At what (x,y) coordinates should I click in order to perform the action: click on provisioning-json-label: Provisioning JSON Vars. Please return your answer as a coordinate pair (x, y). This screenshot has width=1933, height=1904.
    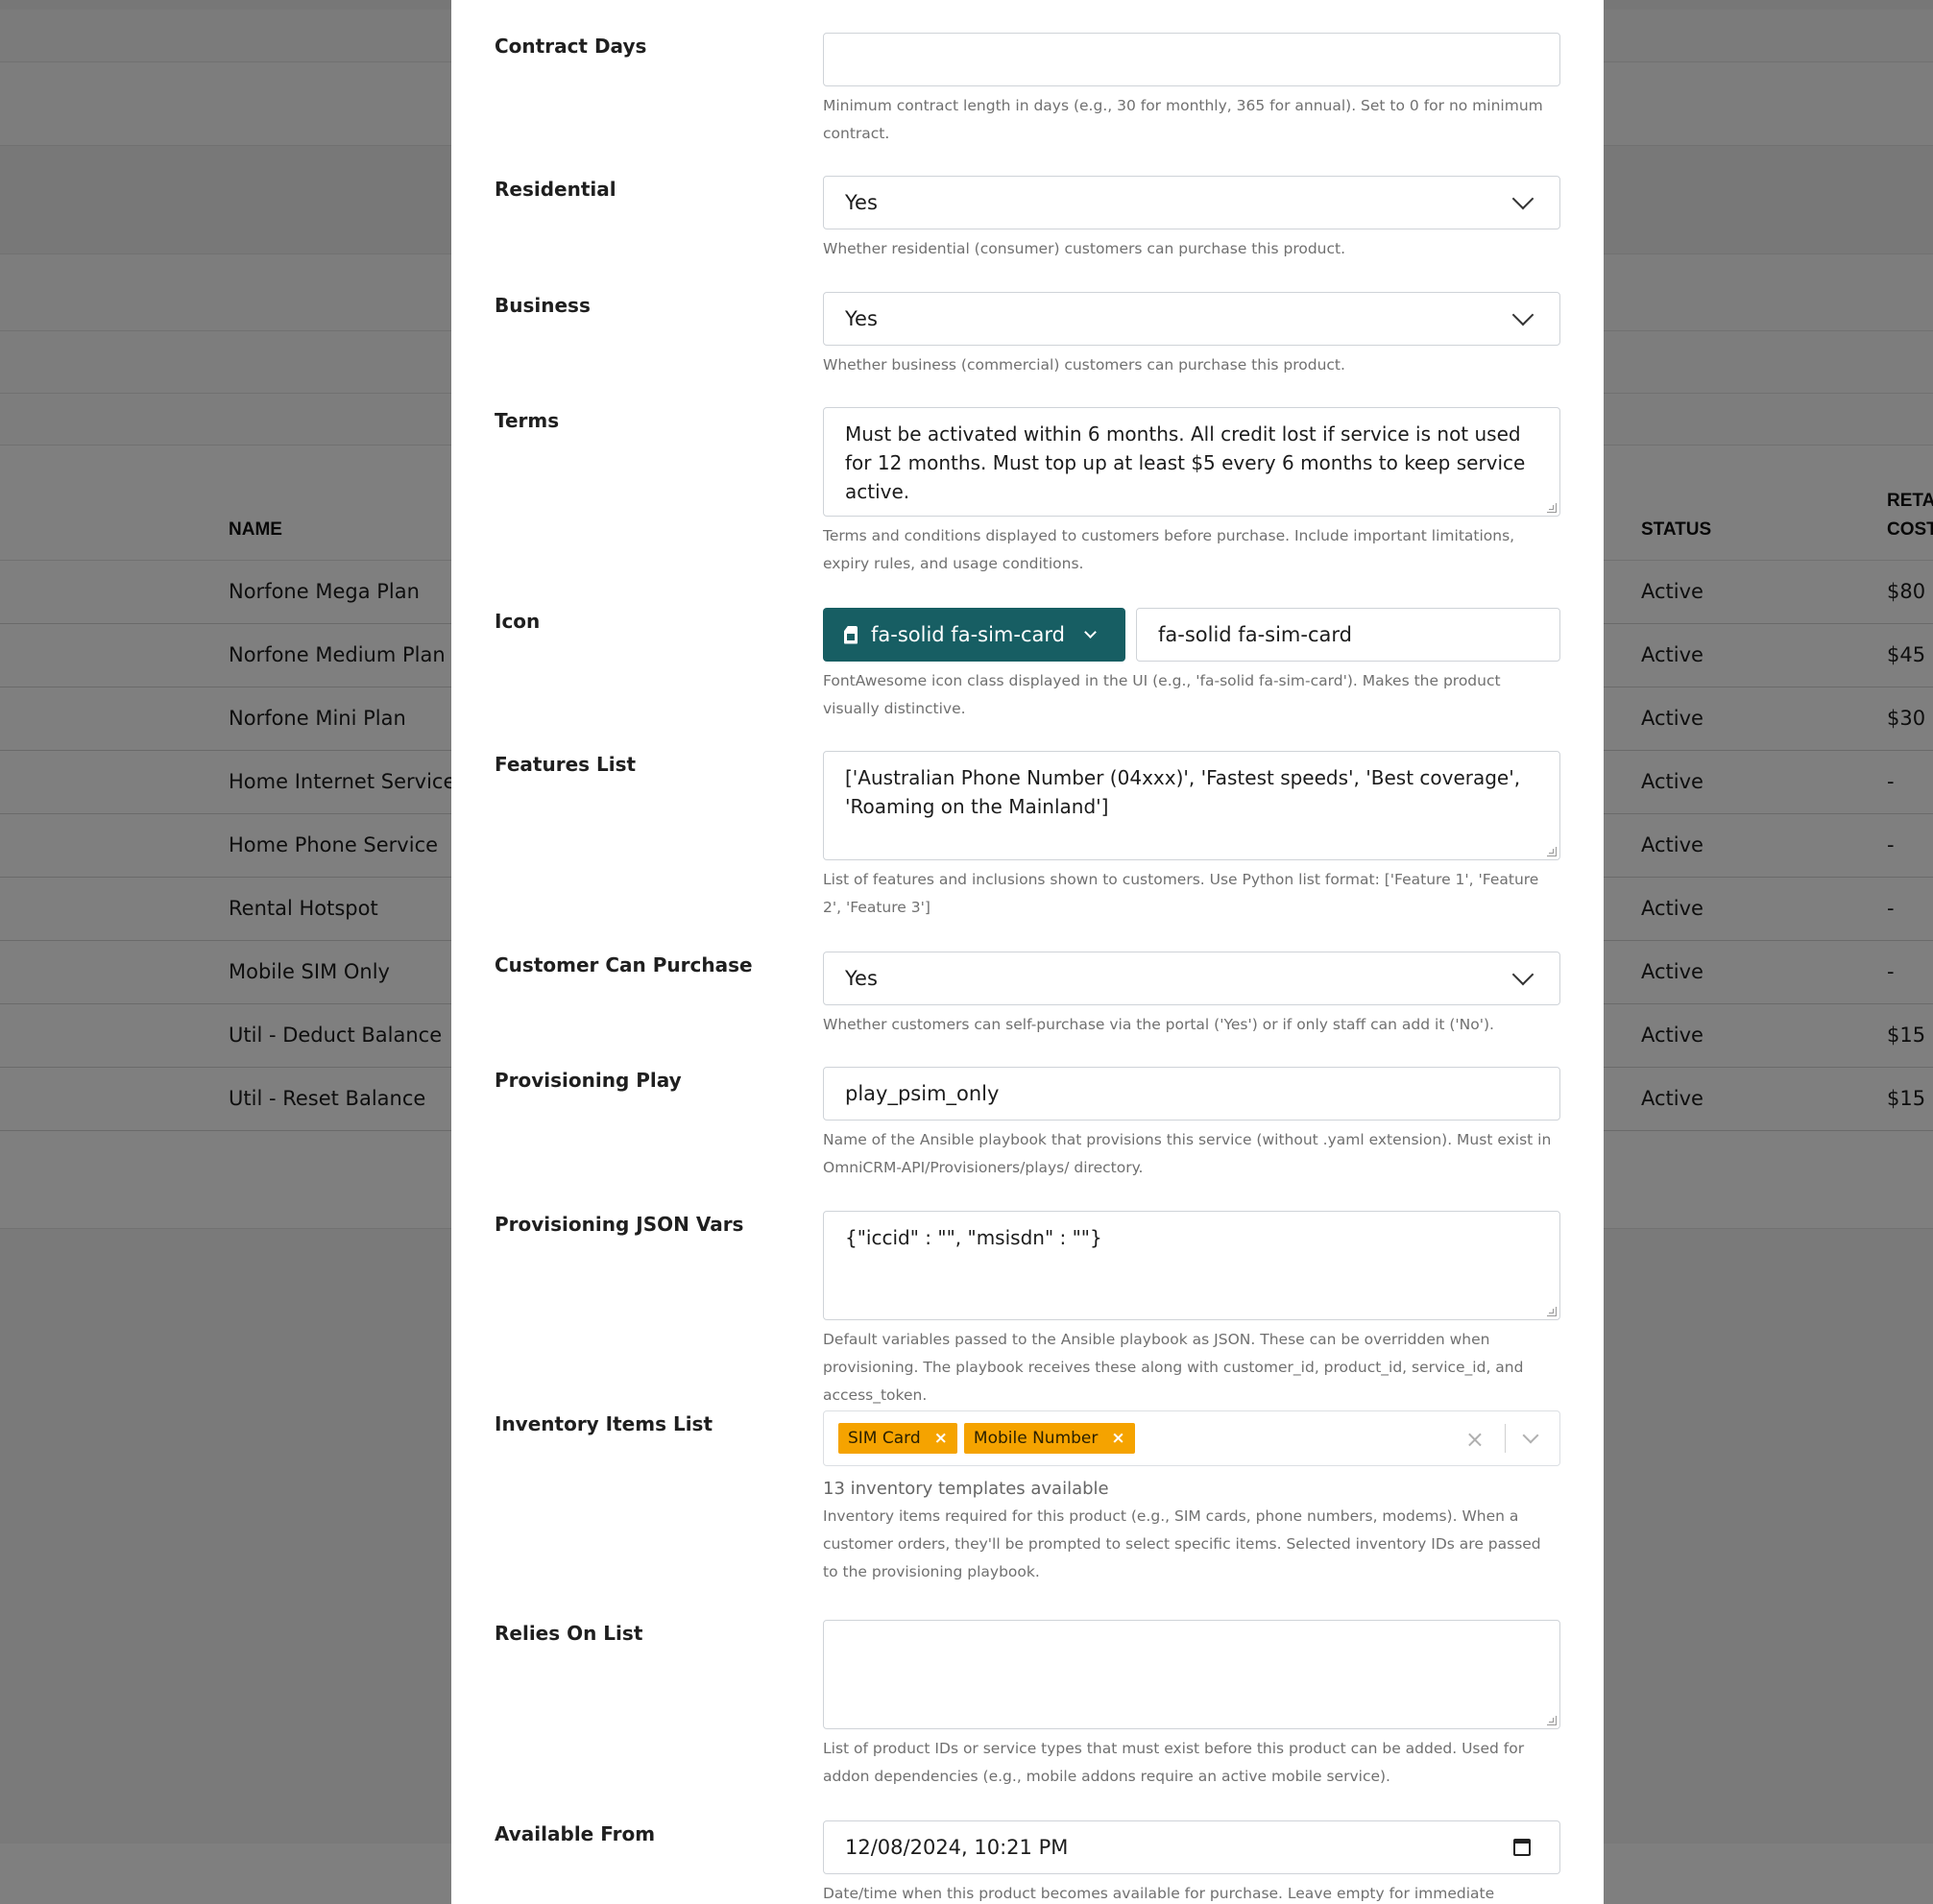
    Looking at the image, I should click on (619, 1225).